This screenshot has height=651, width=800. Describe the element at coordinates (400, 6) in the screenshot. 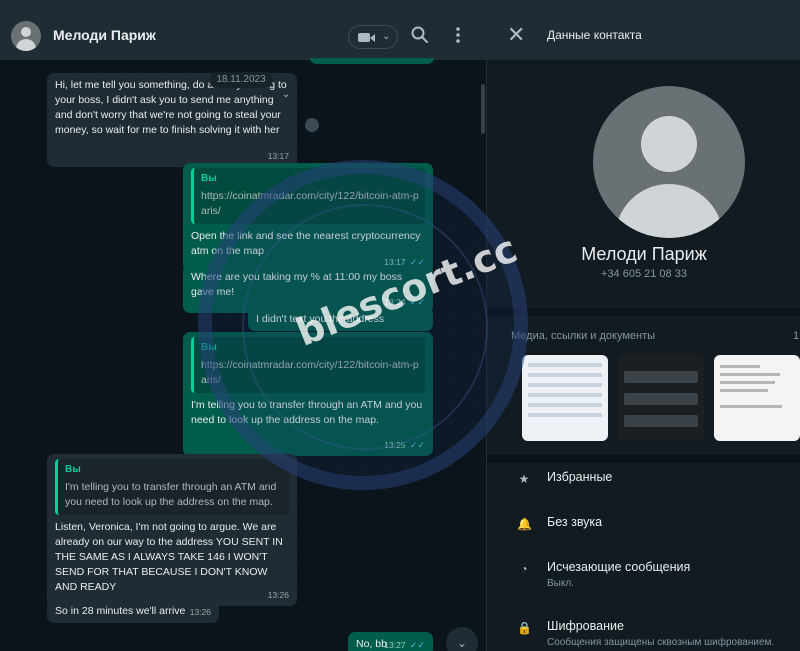

I see `window-top-strip` at that location.